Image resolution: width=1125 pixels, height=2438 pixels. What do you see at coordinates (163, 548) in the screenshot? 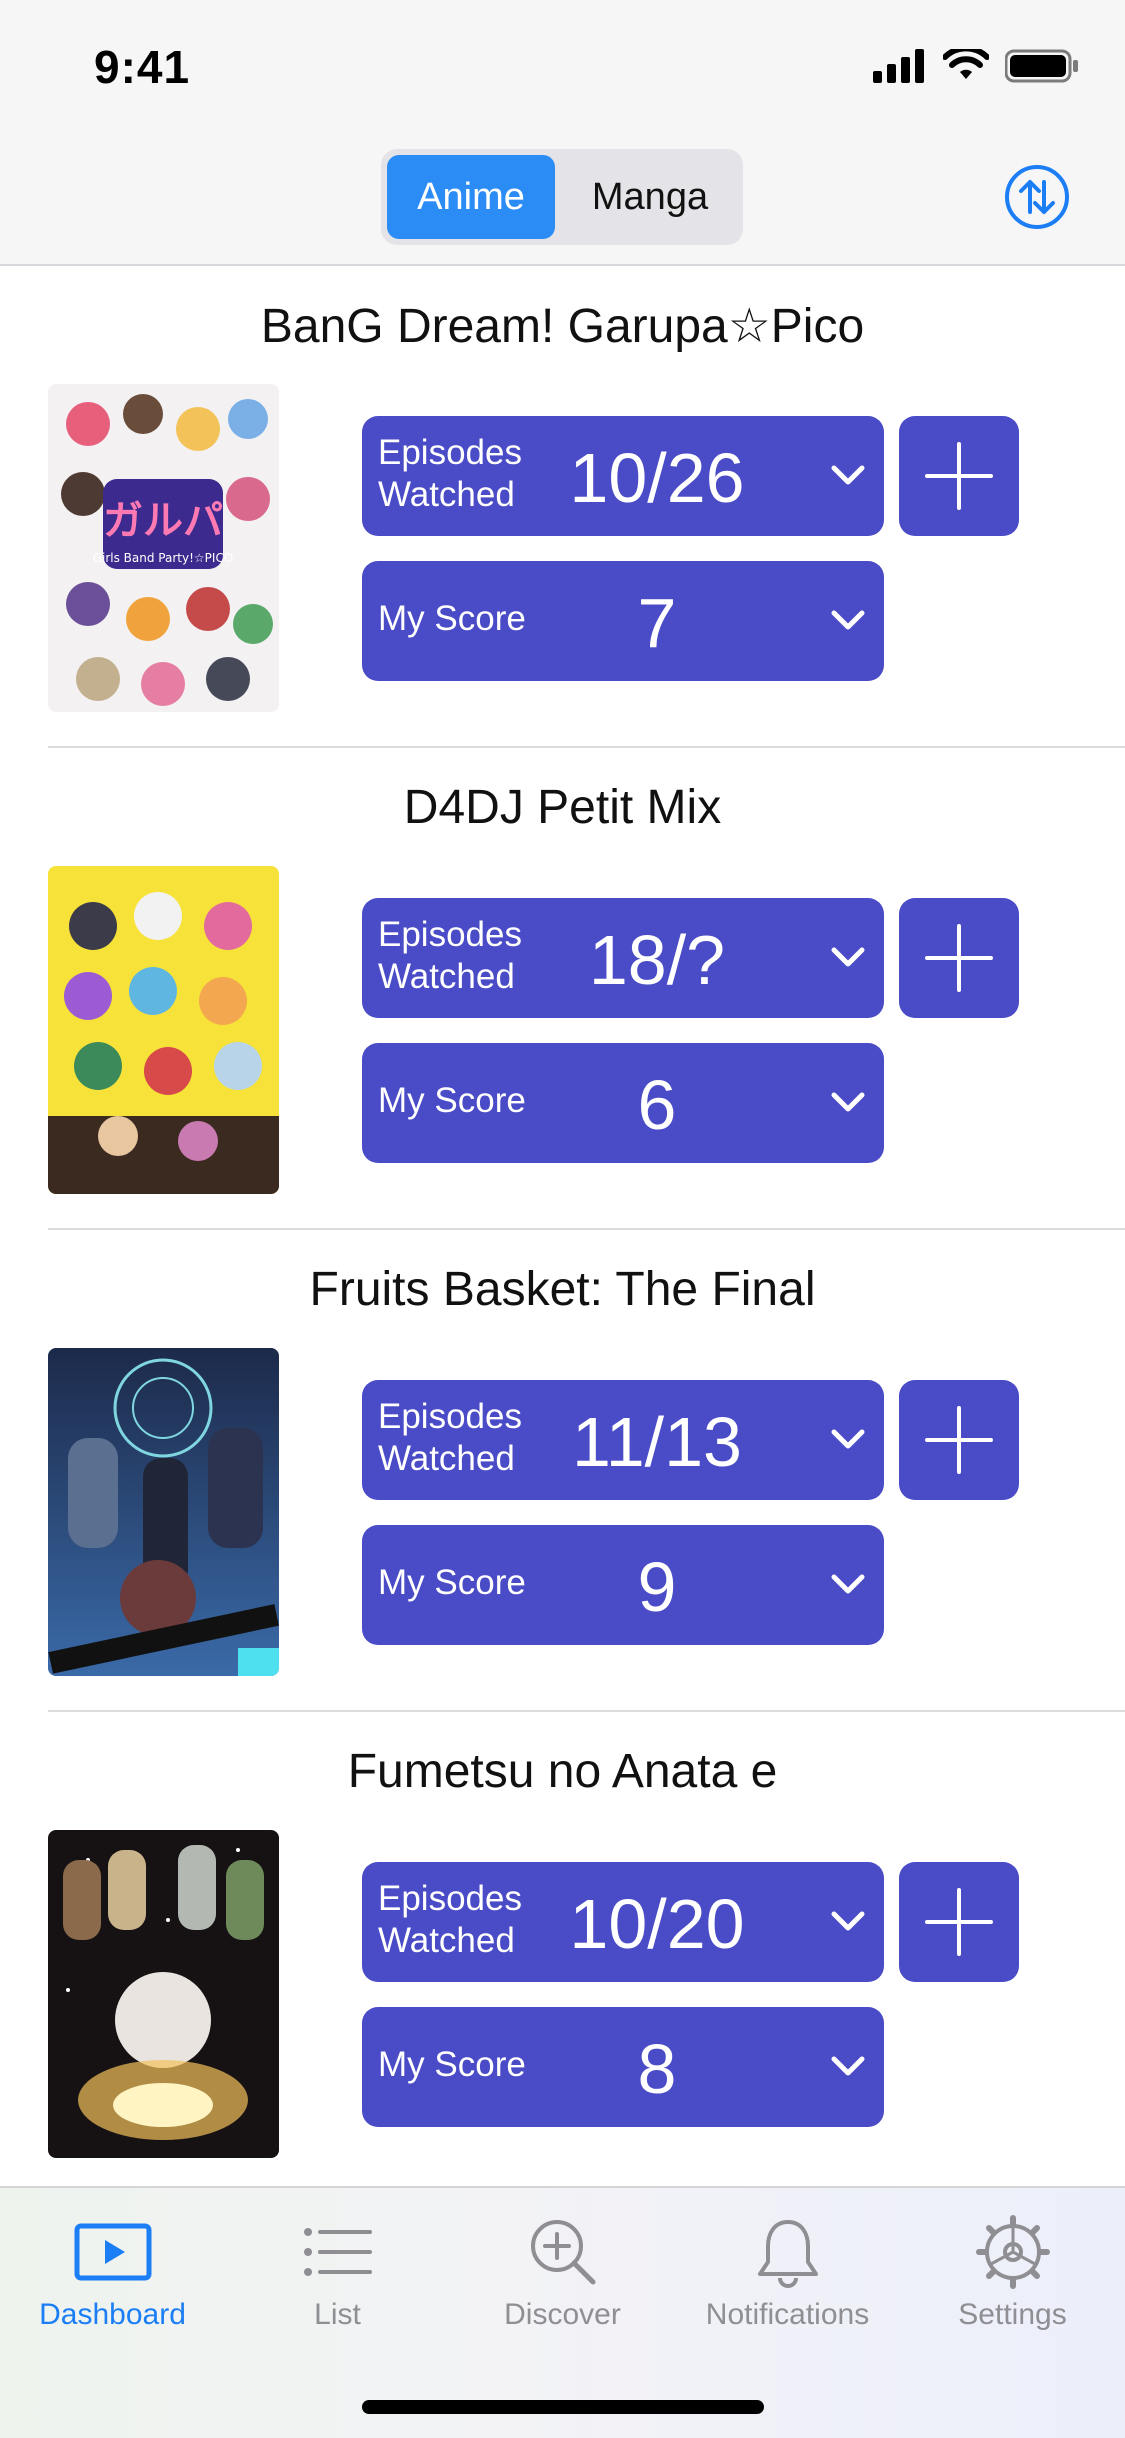
I see `anime-poster: ガルパ Girls Band Party!☆PICO` at bounding box center [163, 548].